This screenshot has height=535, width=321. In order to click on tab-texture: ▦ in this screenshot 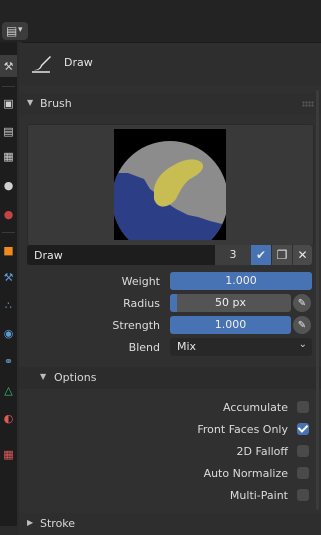, I will do `click(8, 454)`.